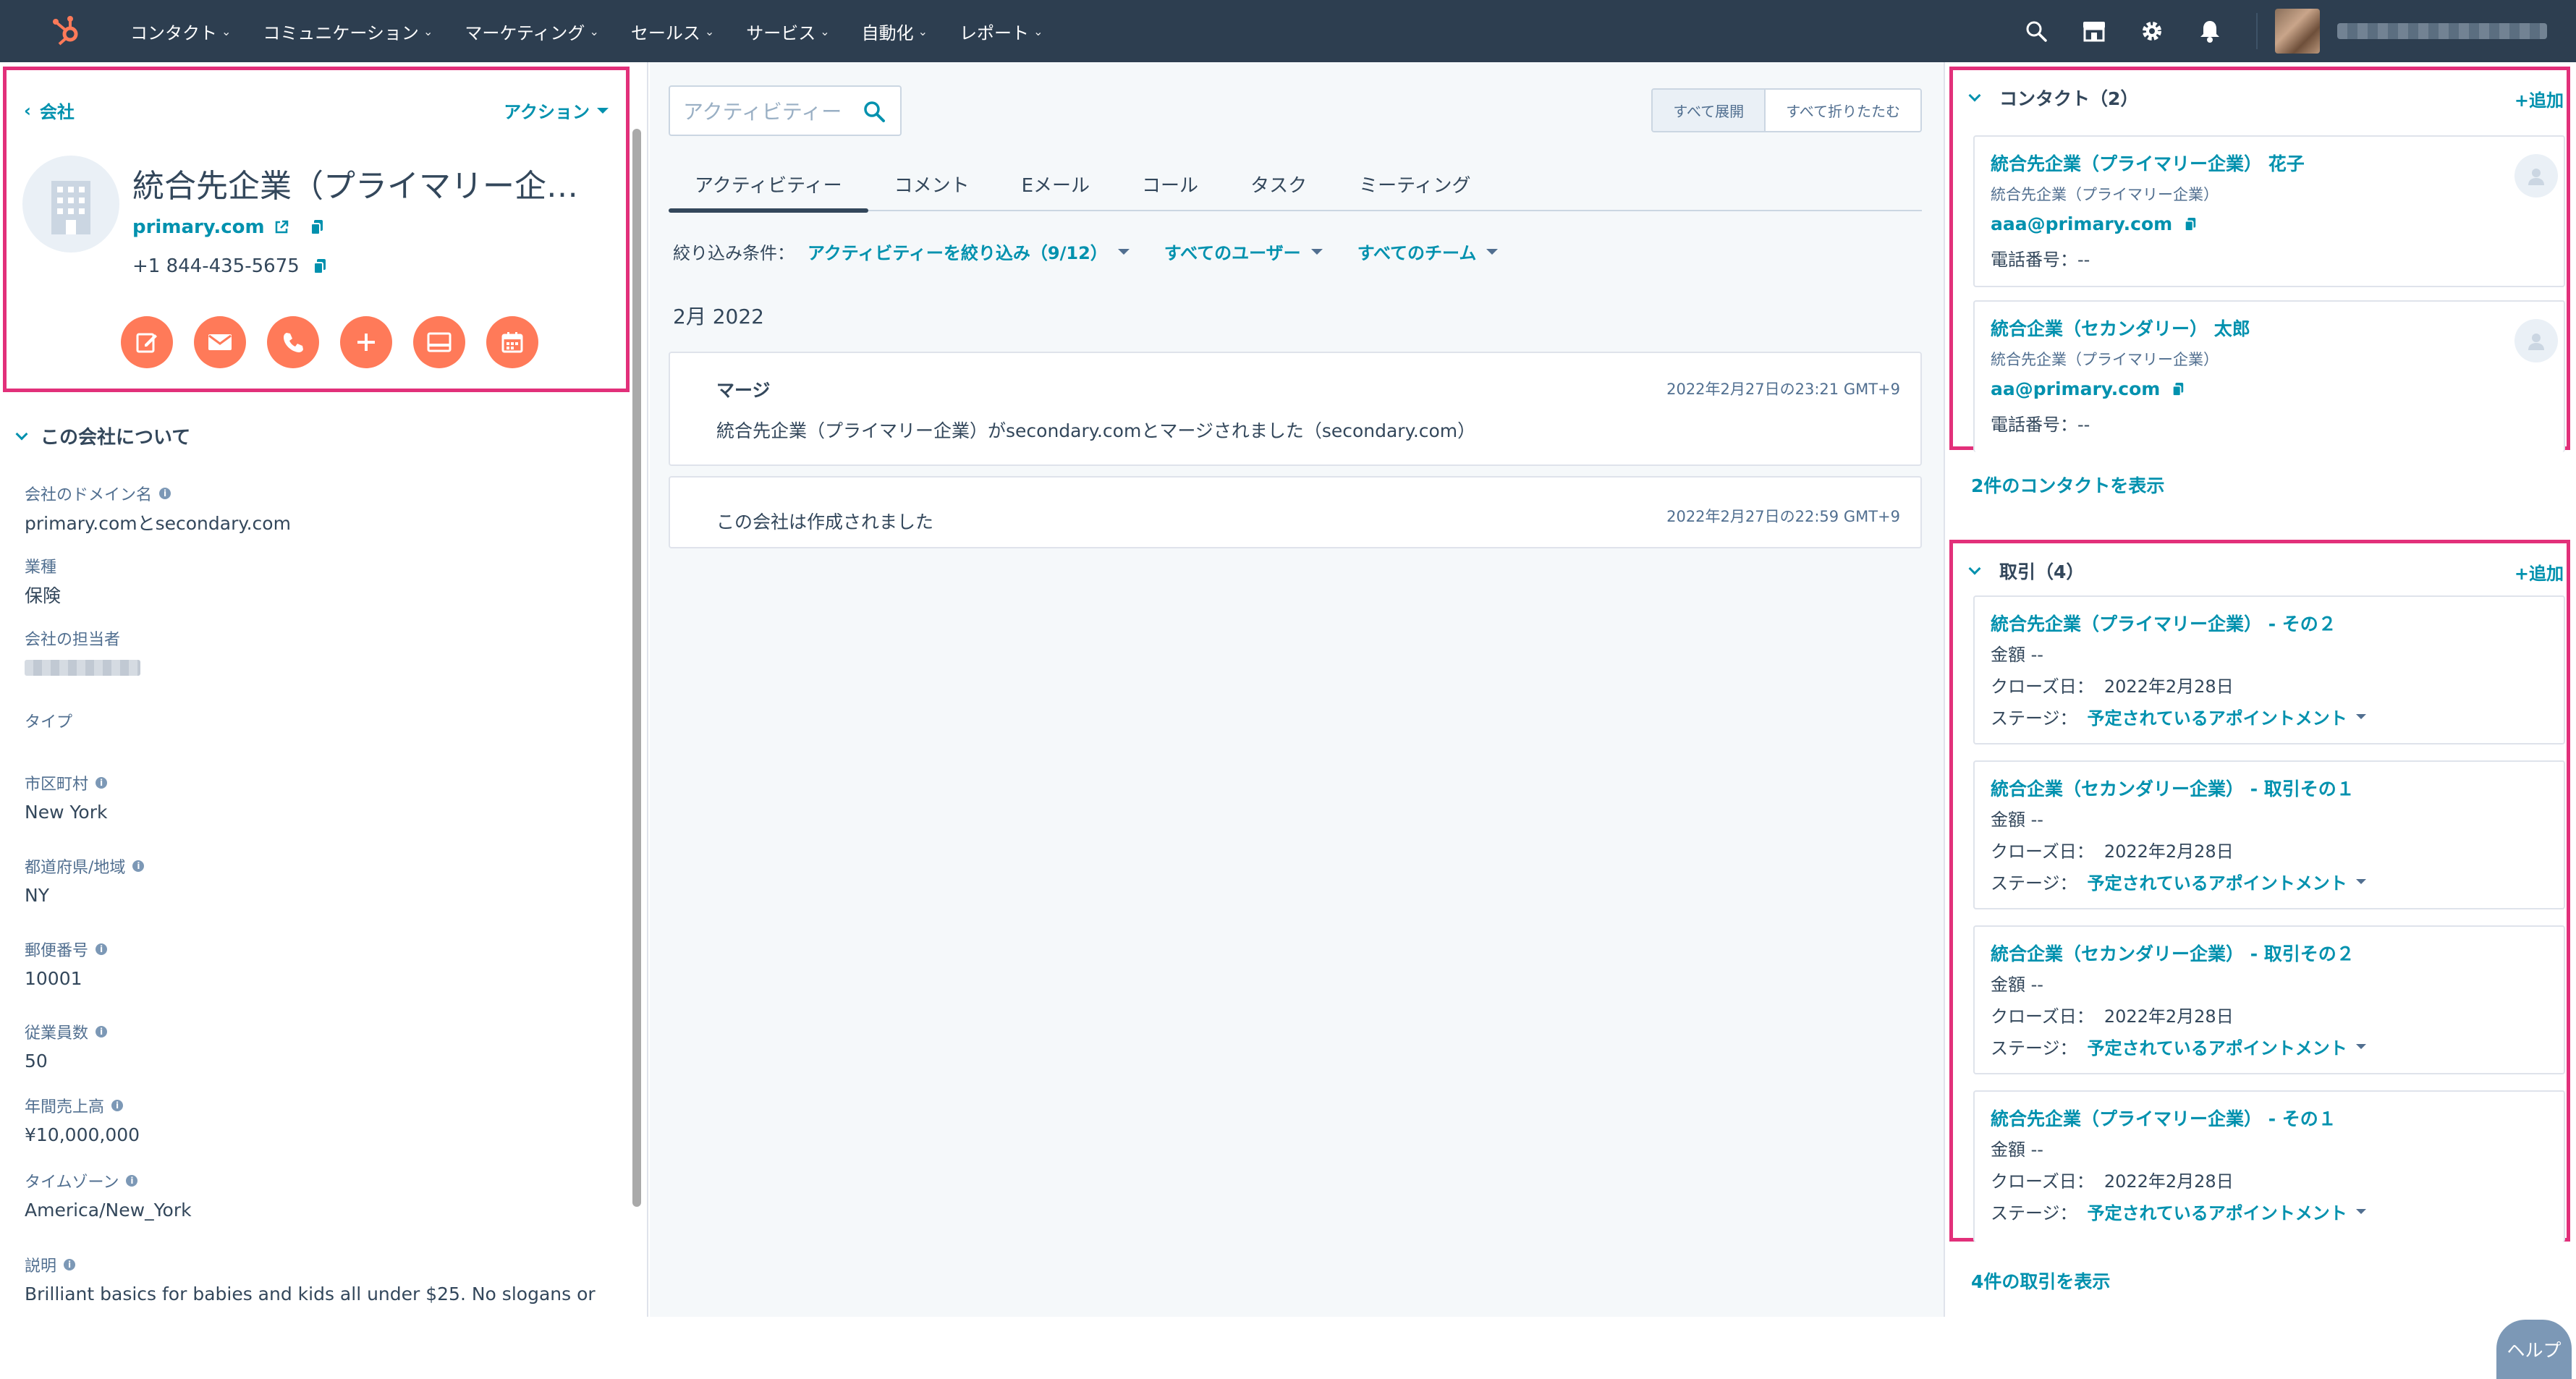 The image size is (2576, 1379). What do you see at coordinates (82, 1119) in the screenshot?
I see `property-annual-revenue: 年間売上高 i ¥10,000,000` at bounding box center [82, 1119].